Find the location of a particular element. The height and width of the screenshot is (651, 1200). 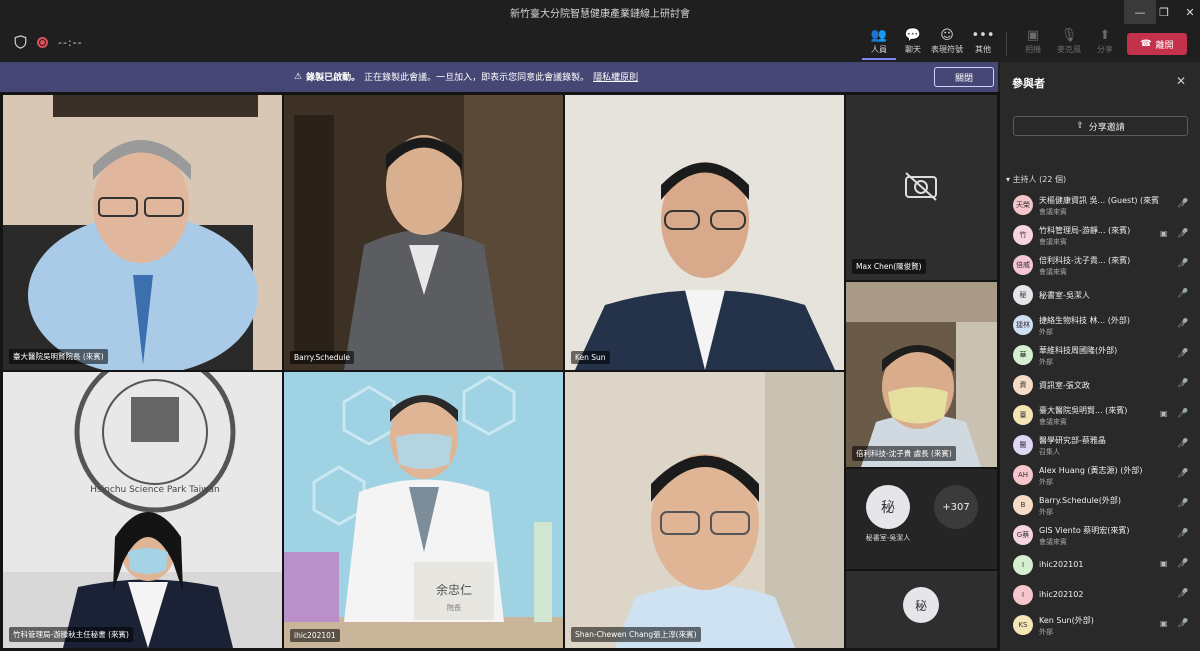

list-item: 資 資訊室-張文政 🎤̸ is located at coordinates (1100, 385).